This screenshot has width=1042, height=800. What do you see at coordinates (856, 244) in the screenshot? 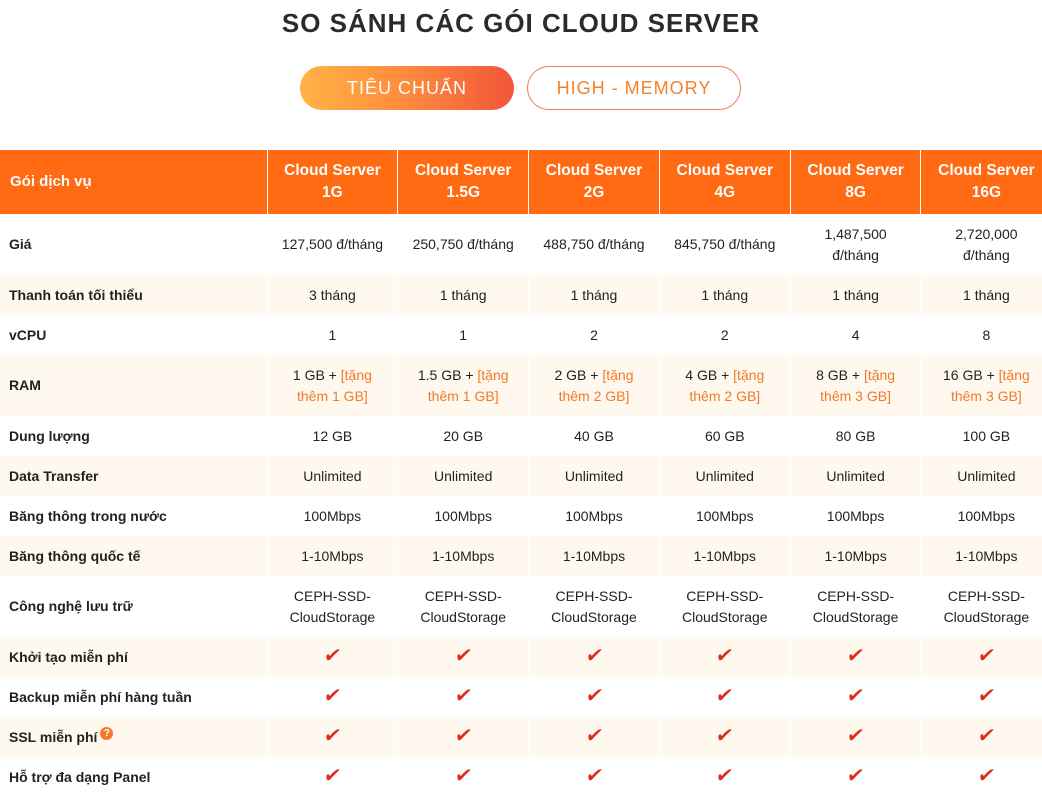
I see `price-cell: 1,487,500 đ/tháng` at bounding box center [856, 244].